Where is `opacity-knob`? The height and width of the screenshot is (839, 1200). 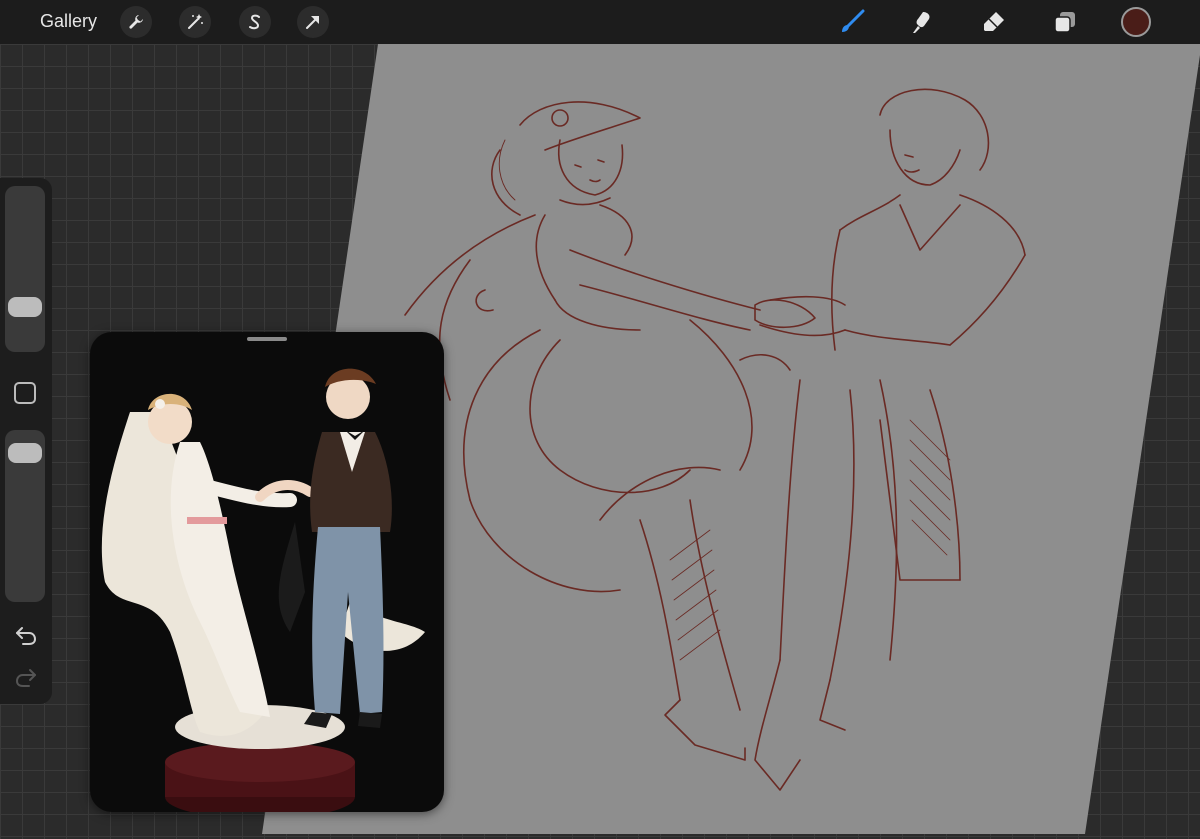
opacity-knob is located at coordinates (25, 453).